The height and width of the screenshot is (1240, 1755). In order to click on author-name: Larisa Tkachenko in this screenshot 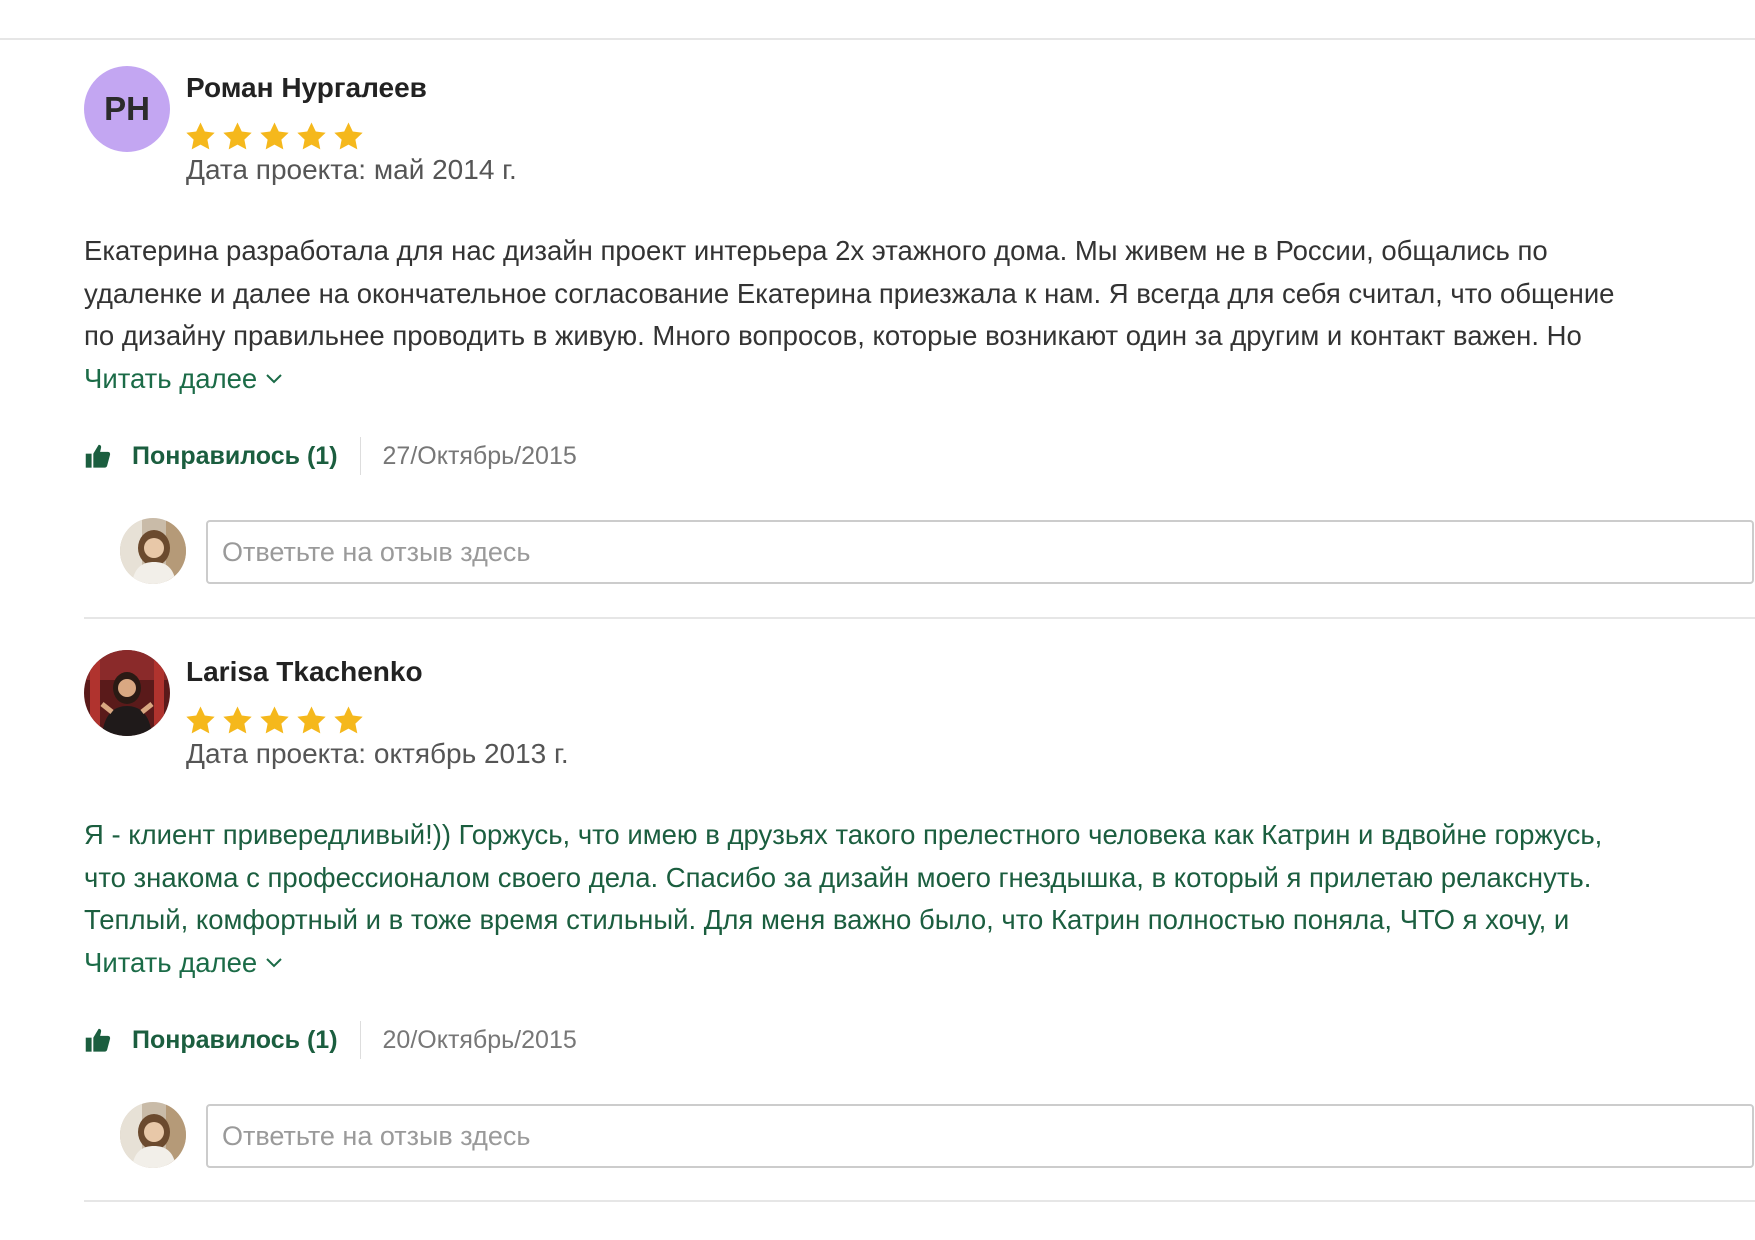, I will do `click(304, 671)`.